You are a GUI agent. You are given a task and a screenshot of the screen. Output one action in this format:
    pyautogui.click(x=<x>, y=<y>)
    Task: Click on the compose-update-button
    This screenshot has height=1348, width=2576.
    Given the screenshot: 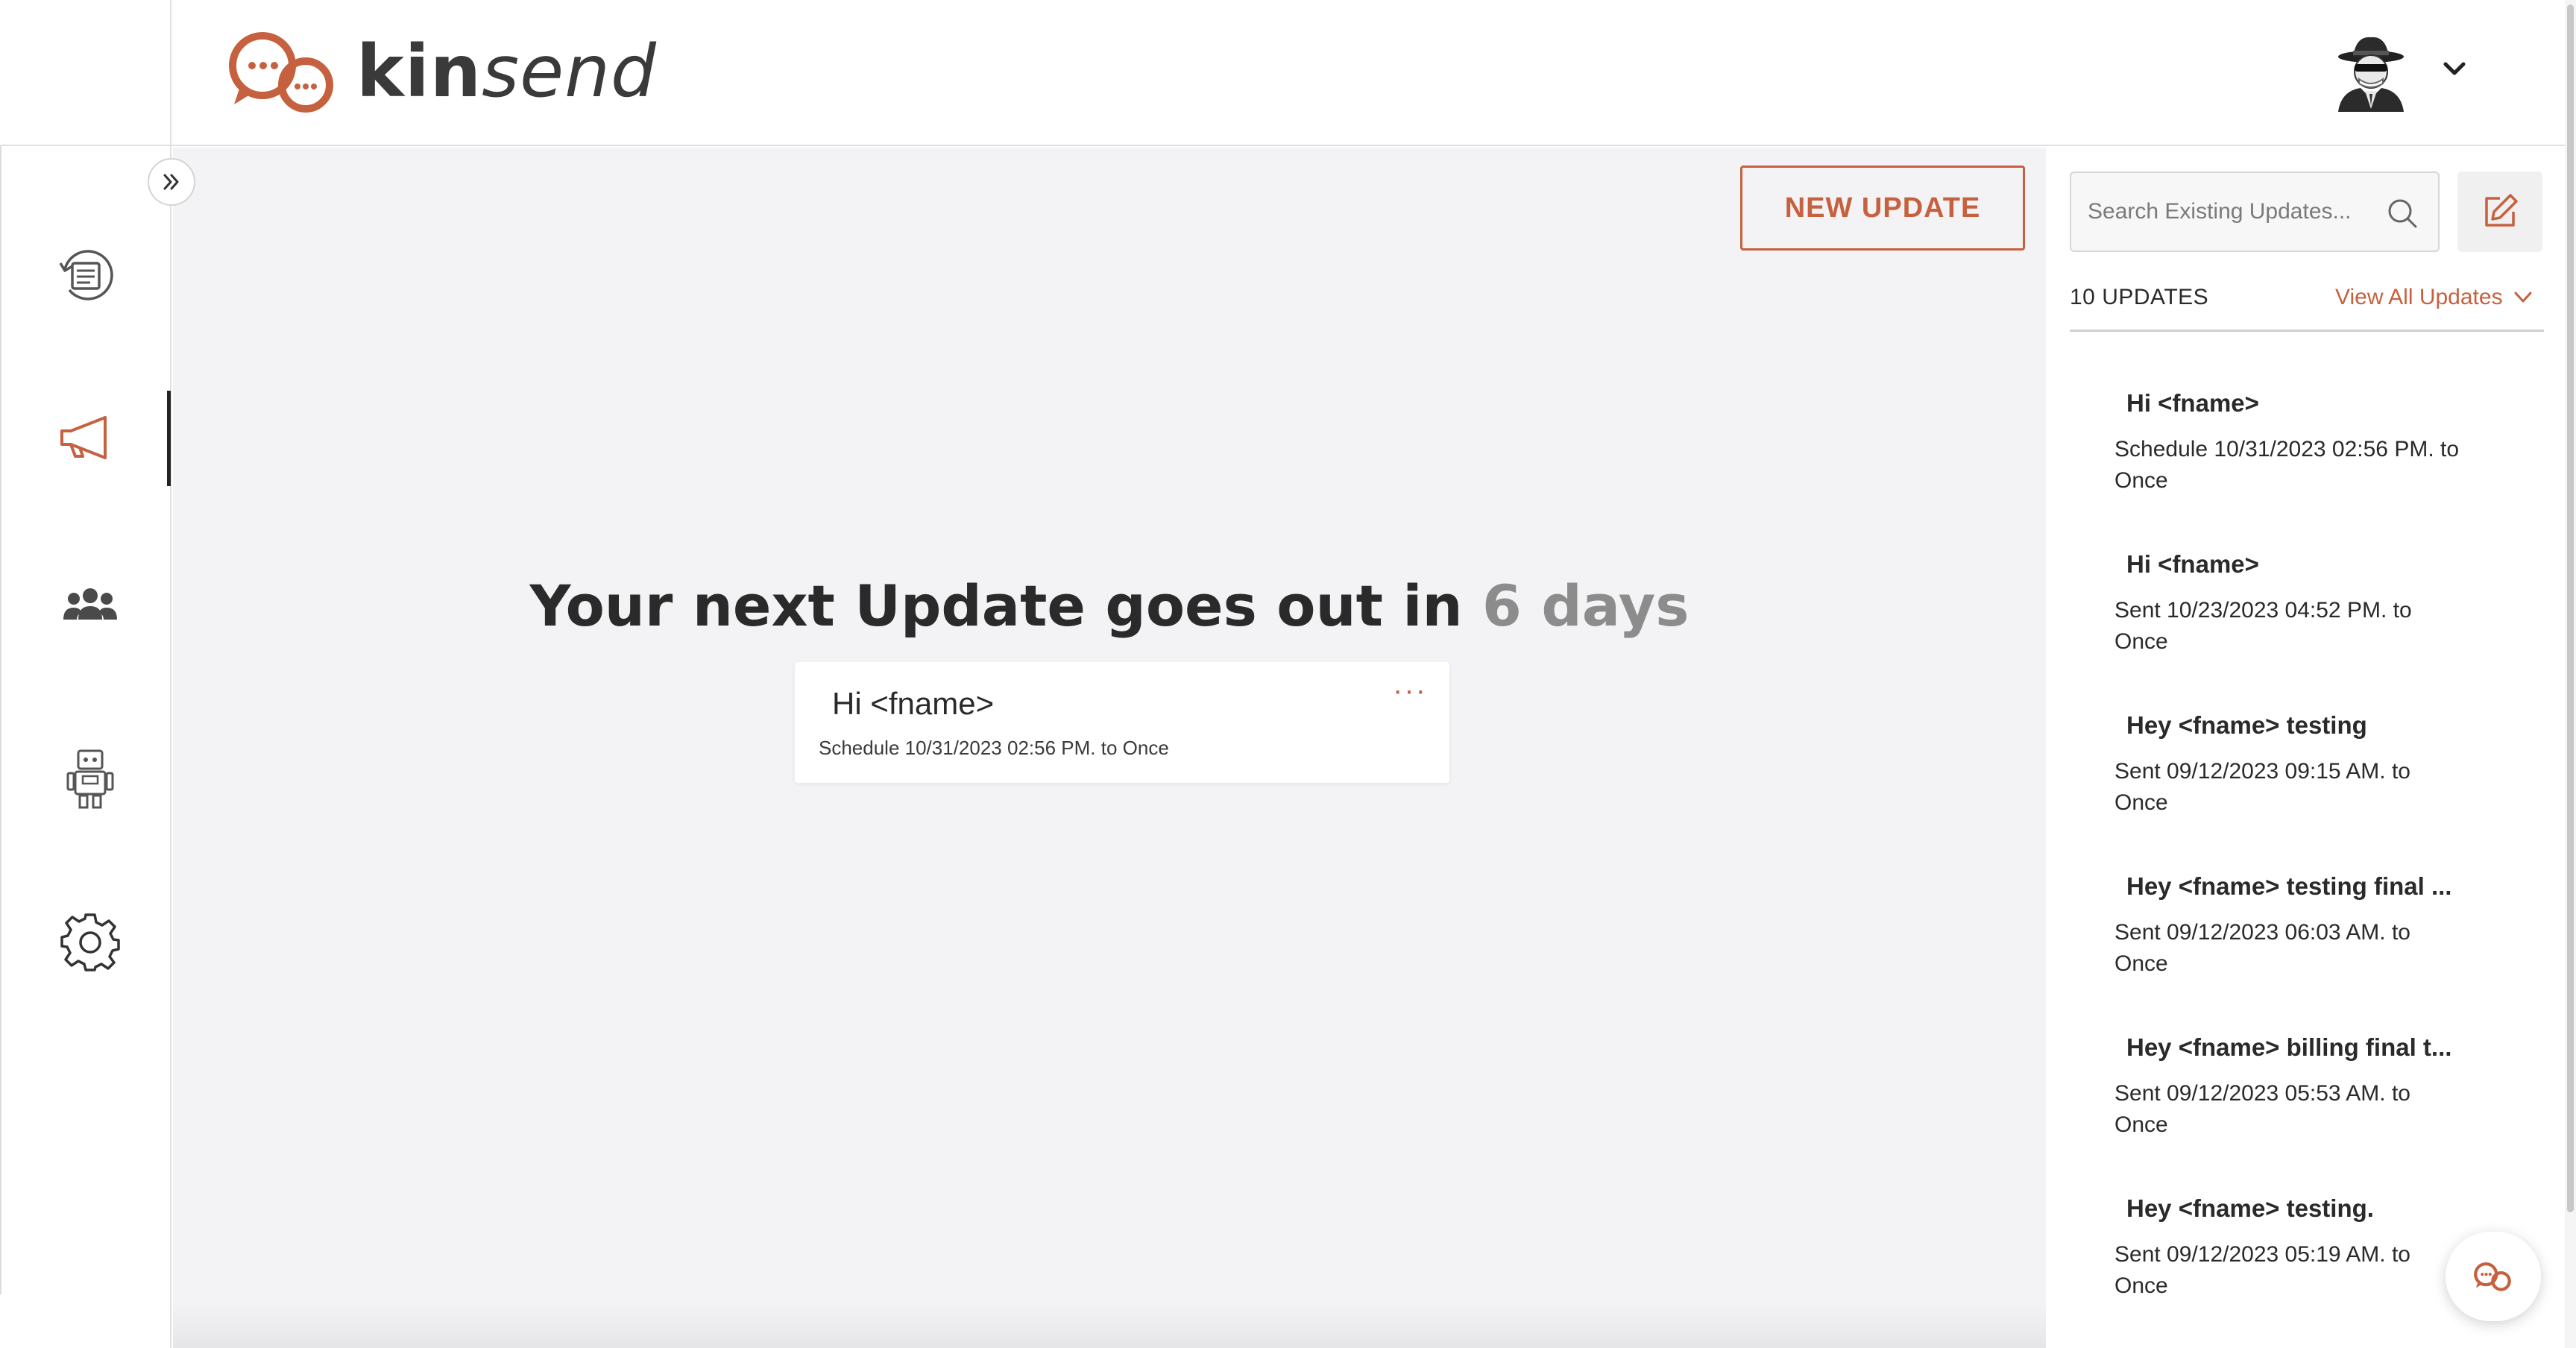 What is the action you would take?
    pyautogui.click(x=2499, y=211)
    